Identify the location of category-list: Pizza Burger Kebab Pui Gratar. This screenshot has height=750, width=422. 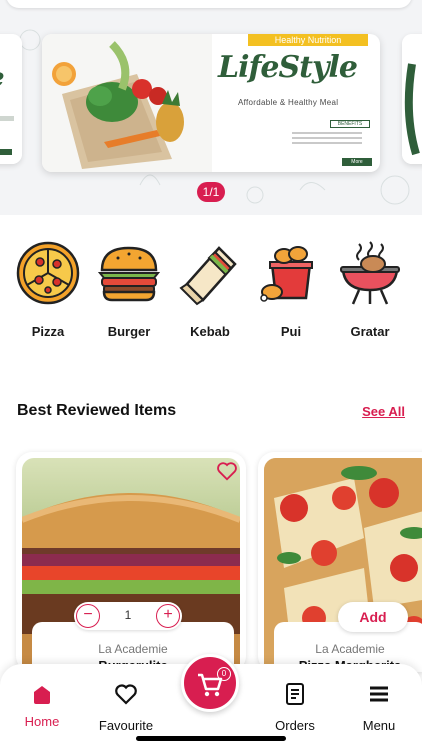
(211, 295).